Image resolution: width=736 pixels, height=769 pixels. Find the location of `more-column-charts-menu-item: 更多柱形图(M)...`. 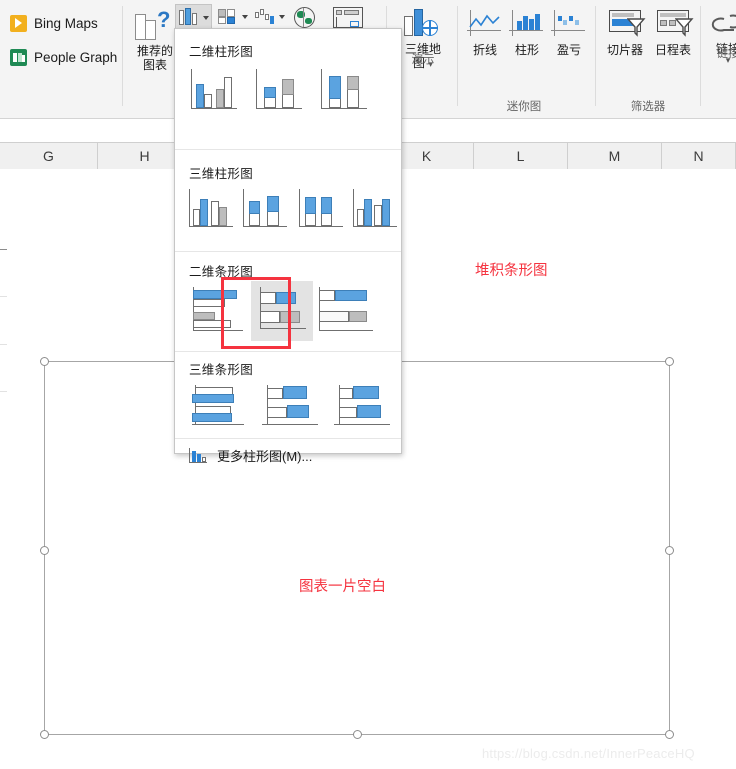

more-column-charts-menu-item: 更多柱形图(M)... is located at coordinates (288, 455).